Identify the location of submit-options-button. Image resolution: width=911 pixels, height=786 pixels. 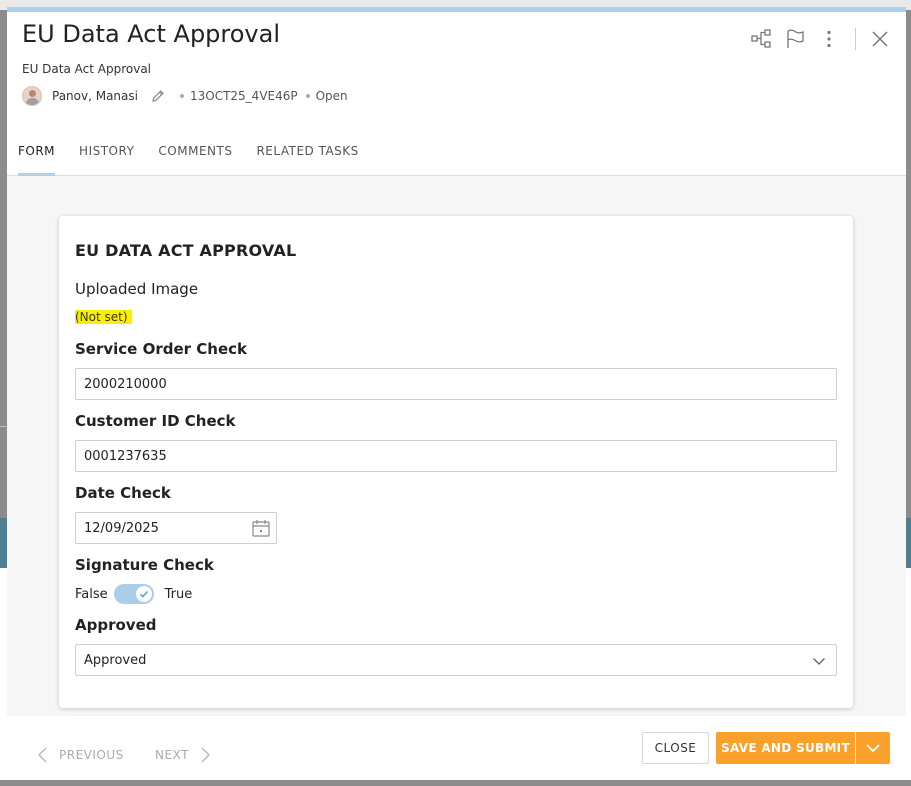
(873, 748).